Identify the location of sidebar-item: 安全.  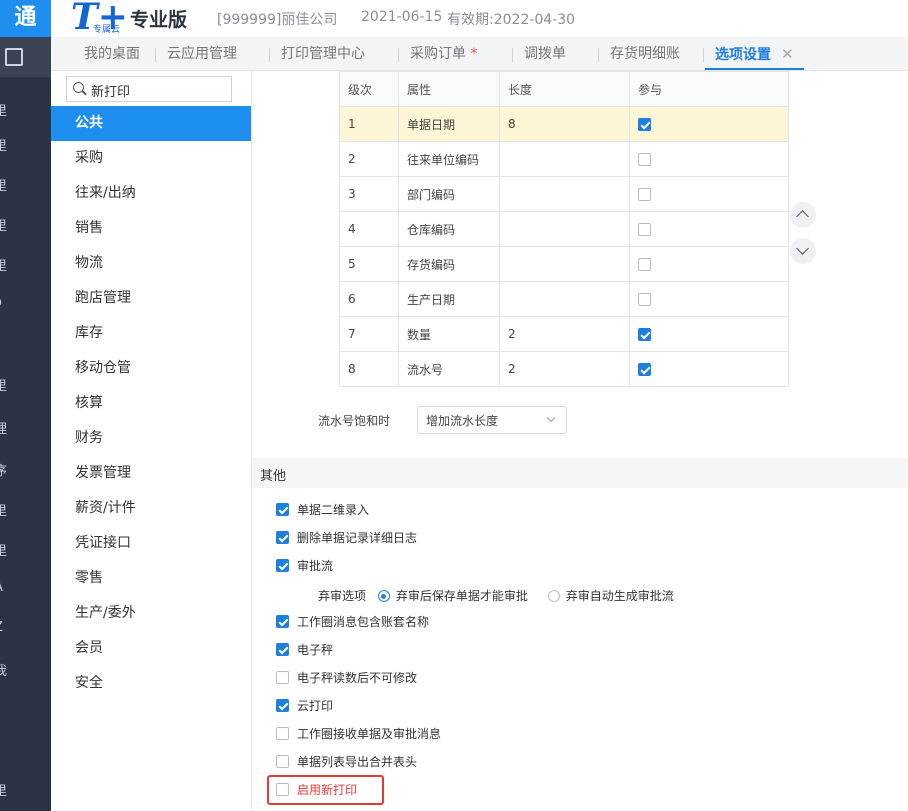
(151, 683).